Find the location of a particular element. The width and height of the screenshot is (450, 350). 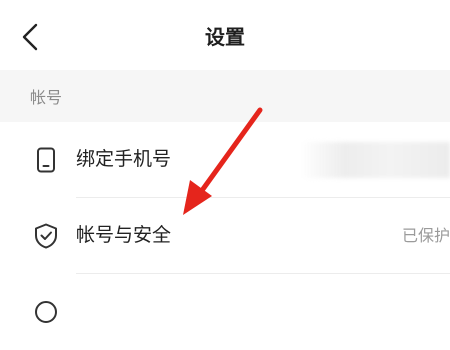

phone-number-blurred is located at coordinates (375, 160).